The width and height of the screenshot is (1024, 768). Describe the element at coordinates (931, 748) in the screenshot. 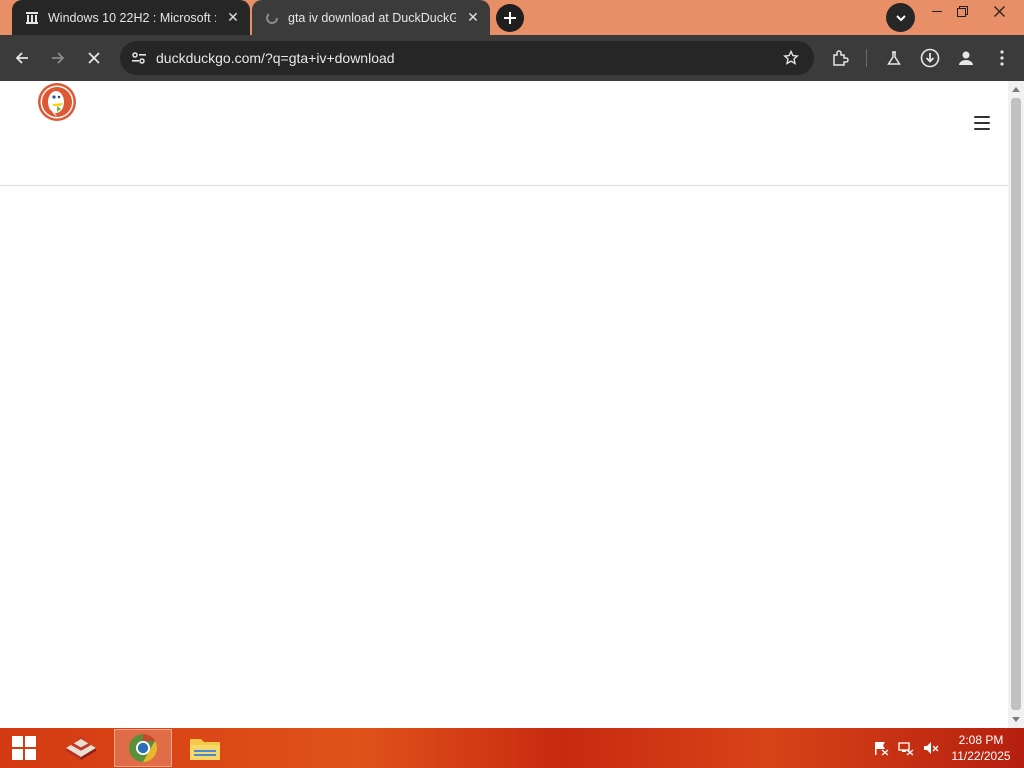

I see `volume-muted-icon` at that location.